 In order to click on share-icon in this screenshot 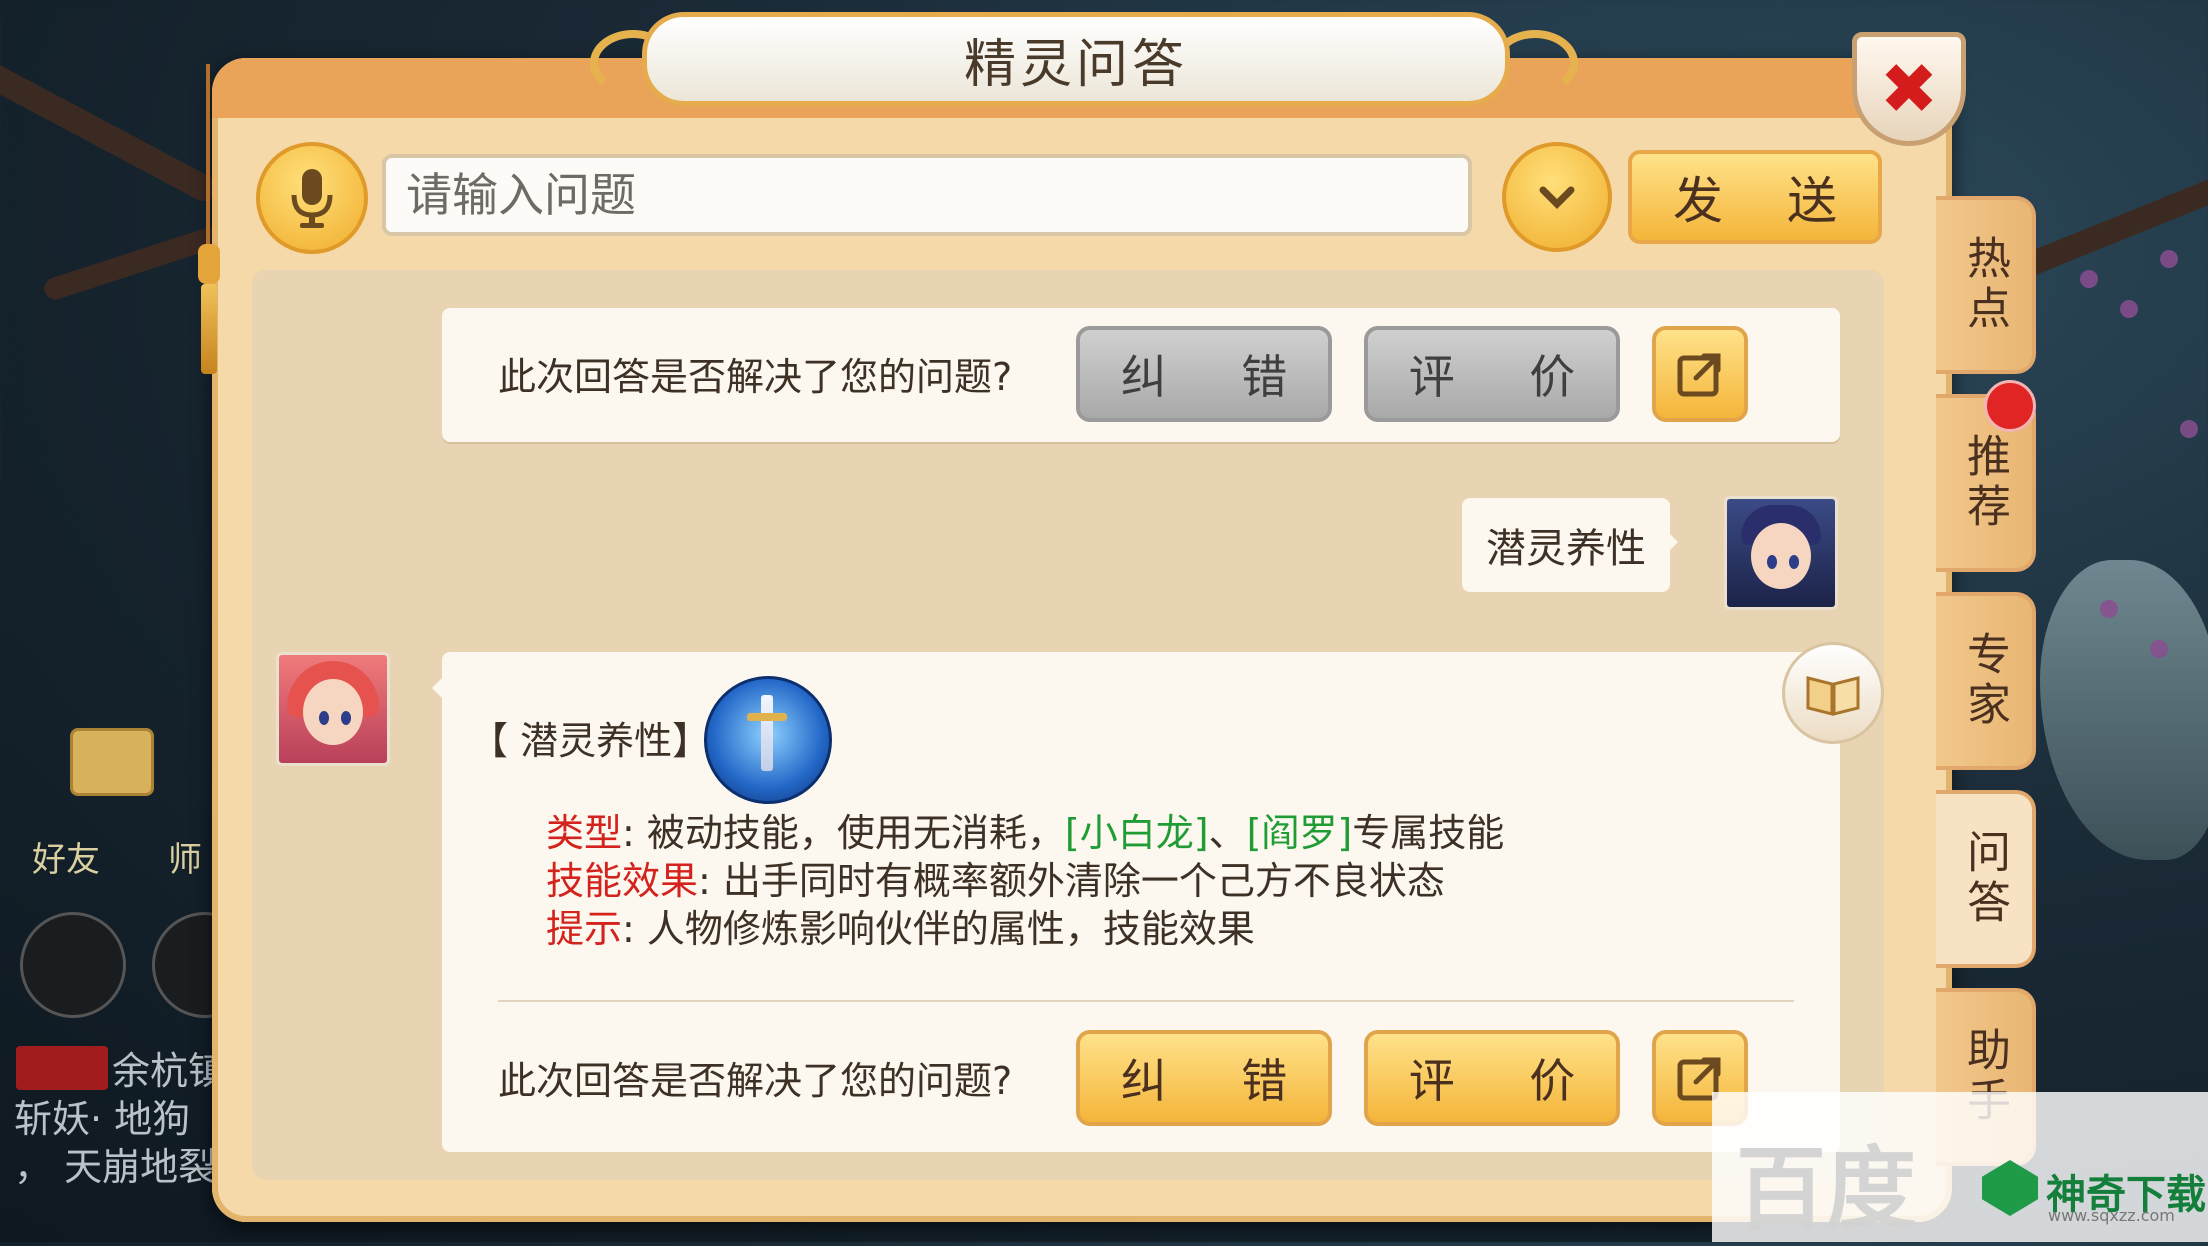, I will do `click(1699, 375)`.